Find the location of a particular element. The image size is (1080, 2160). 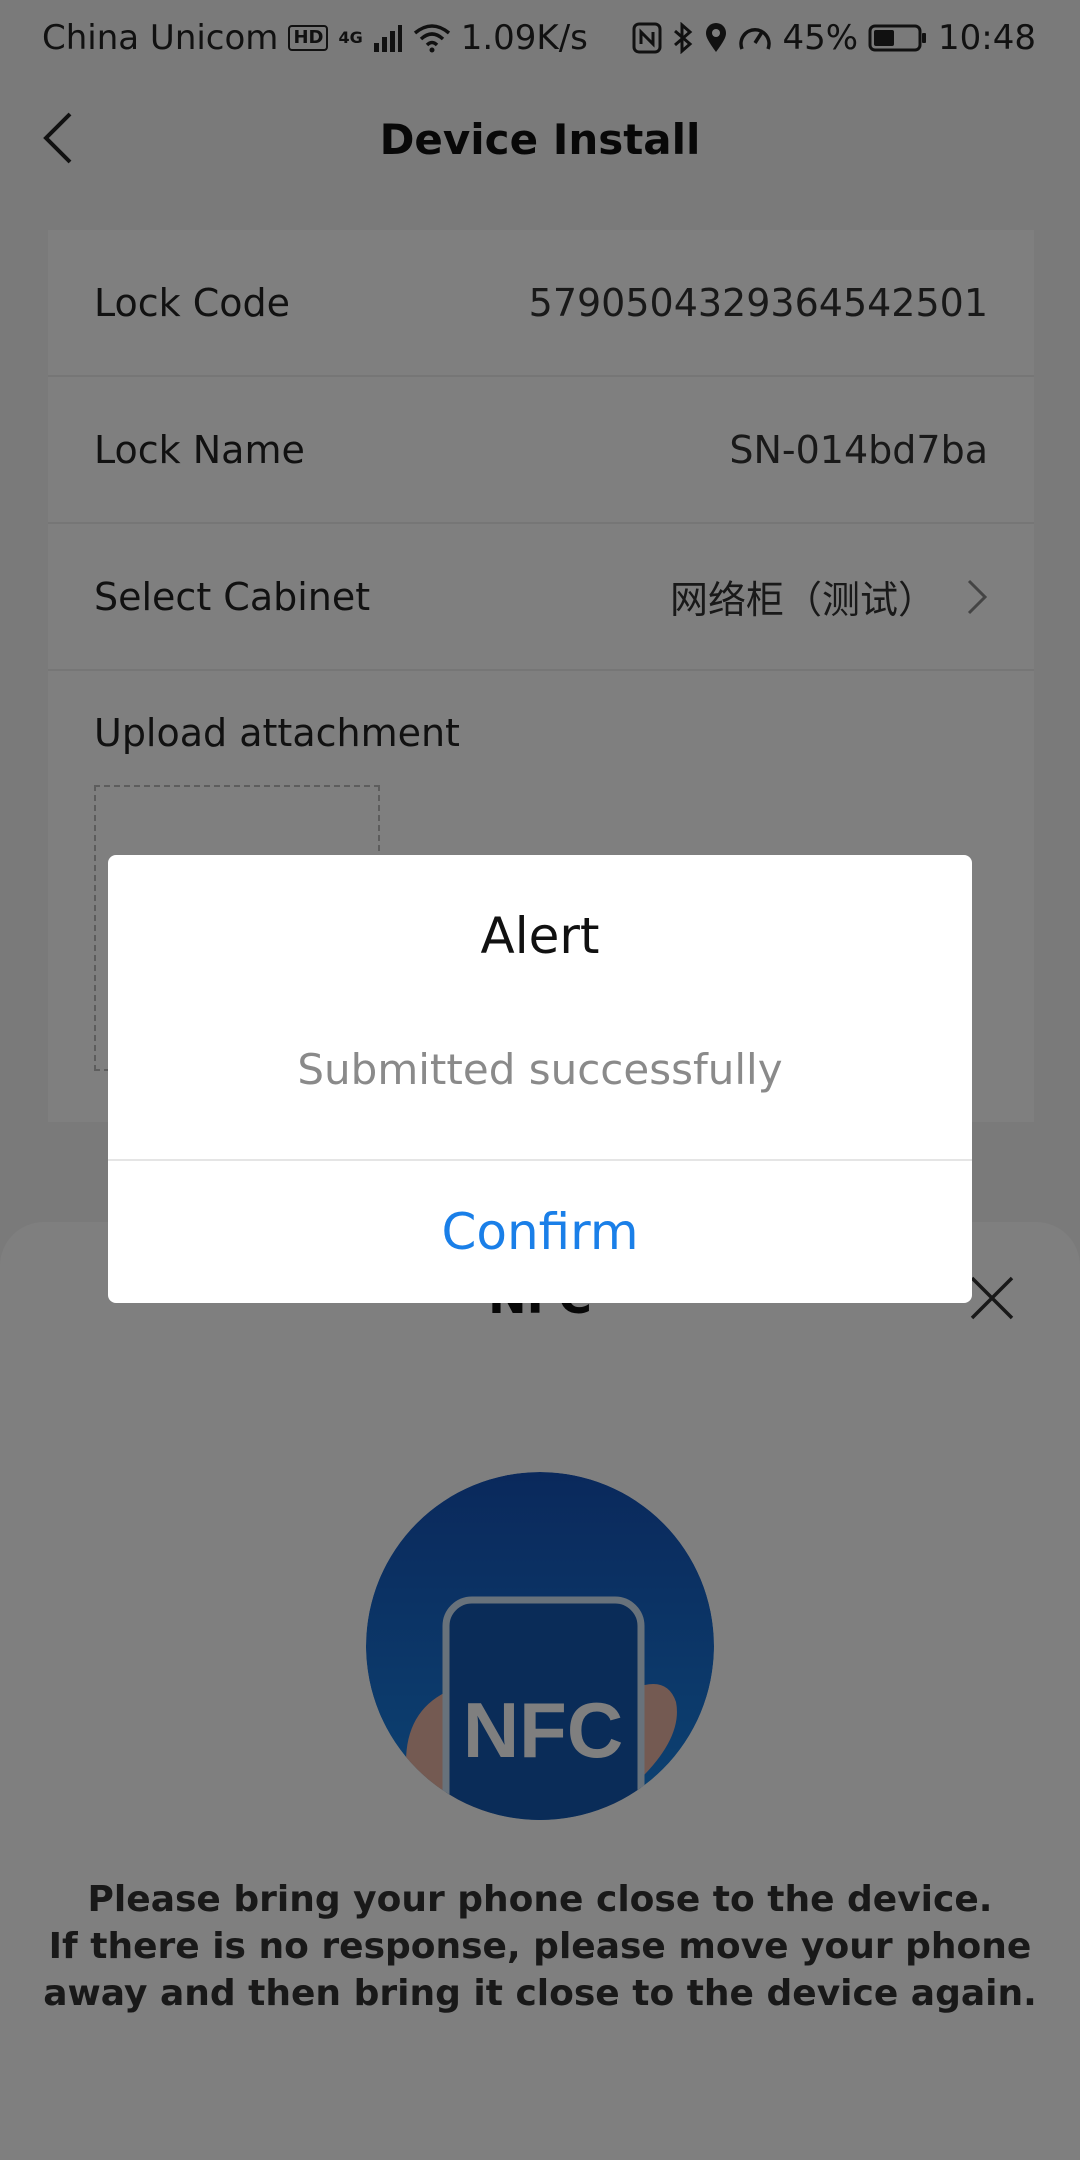

alert-message: Submitted successfully is located at coordinates (540, 1069).